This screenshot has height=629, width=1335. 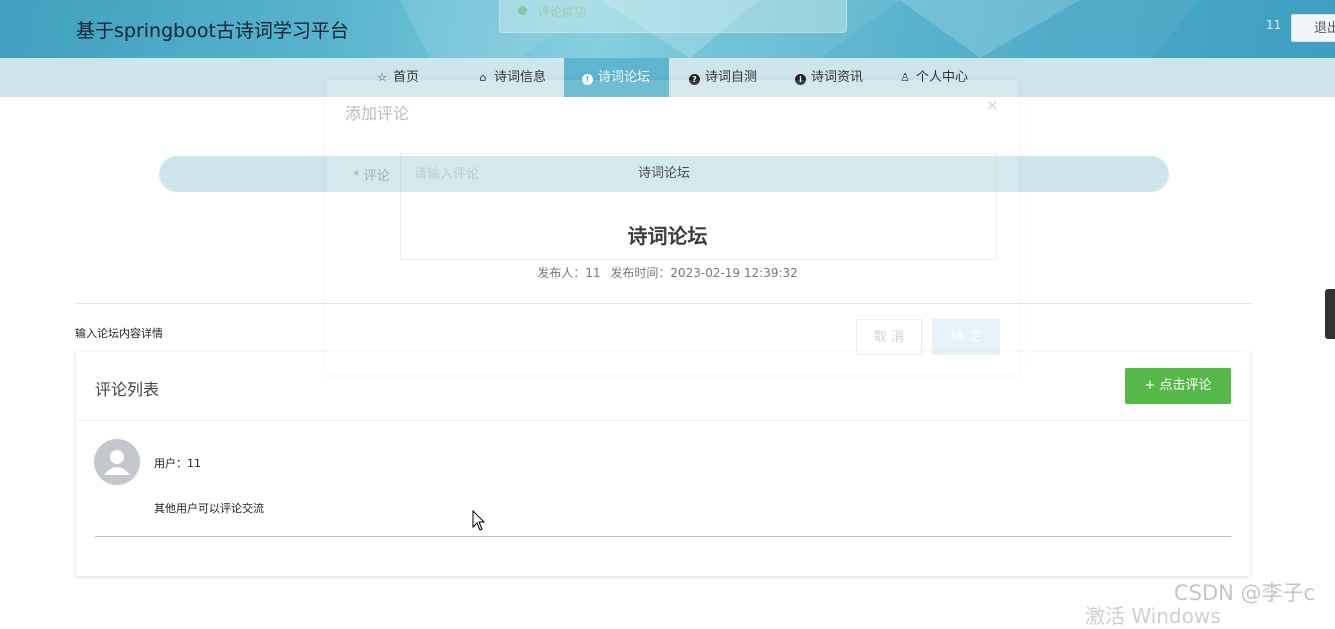 I want to click on modal-title: 添加评论, so click(x=377, y=113).